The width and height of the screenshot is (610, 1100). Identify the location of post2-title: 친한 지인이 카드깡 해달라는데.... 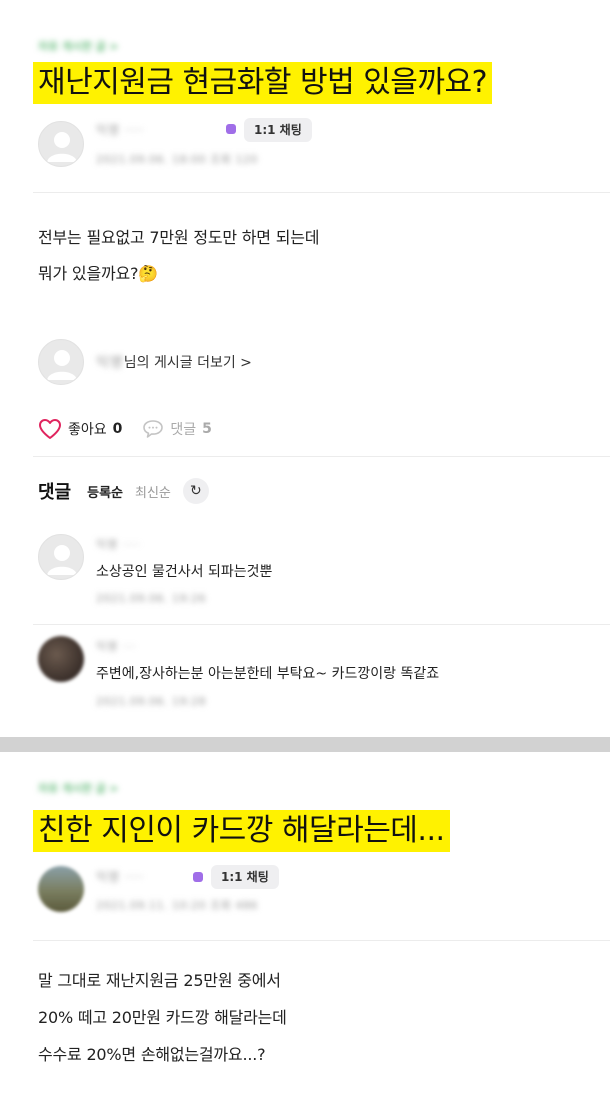
(241, 831).